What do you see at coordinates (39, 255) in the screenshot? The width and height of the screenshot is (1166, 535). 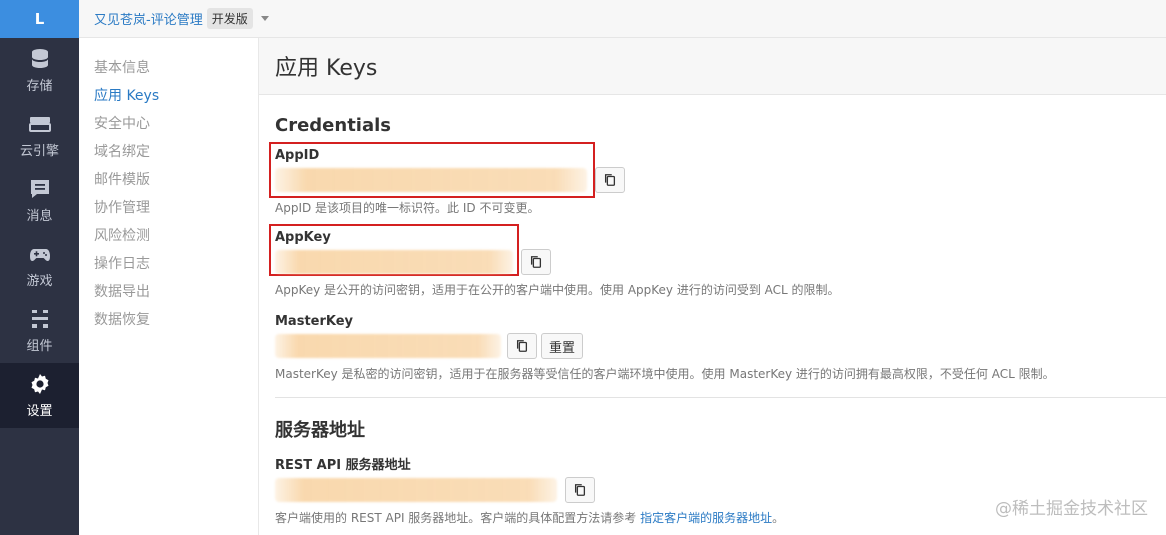 I see `gamepad-icon` at bounding box center [39, 255].